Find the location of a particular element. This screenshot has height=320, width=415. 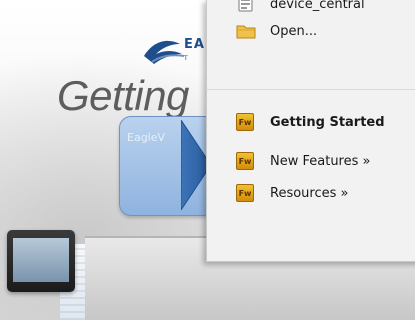

menu-item-getting-started: Fw Getting Started is located at coordinates (310, 122).